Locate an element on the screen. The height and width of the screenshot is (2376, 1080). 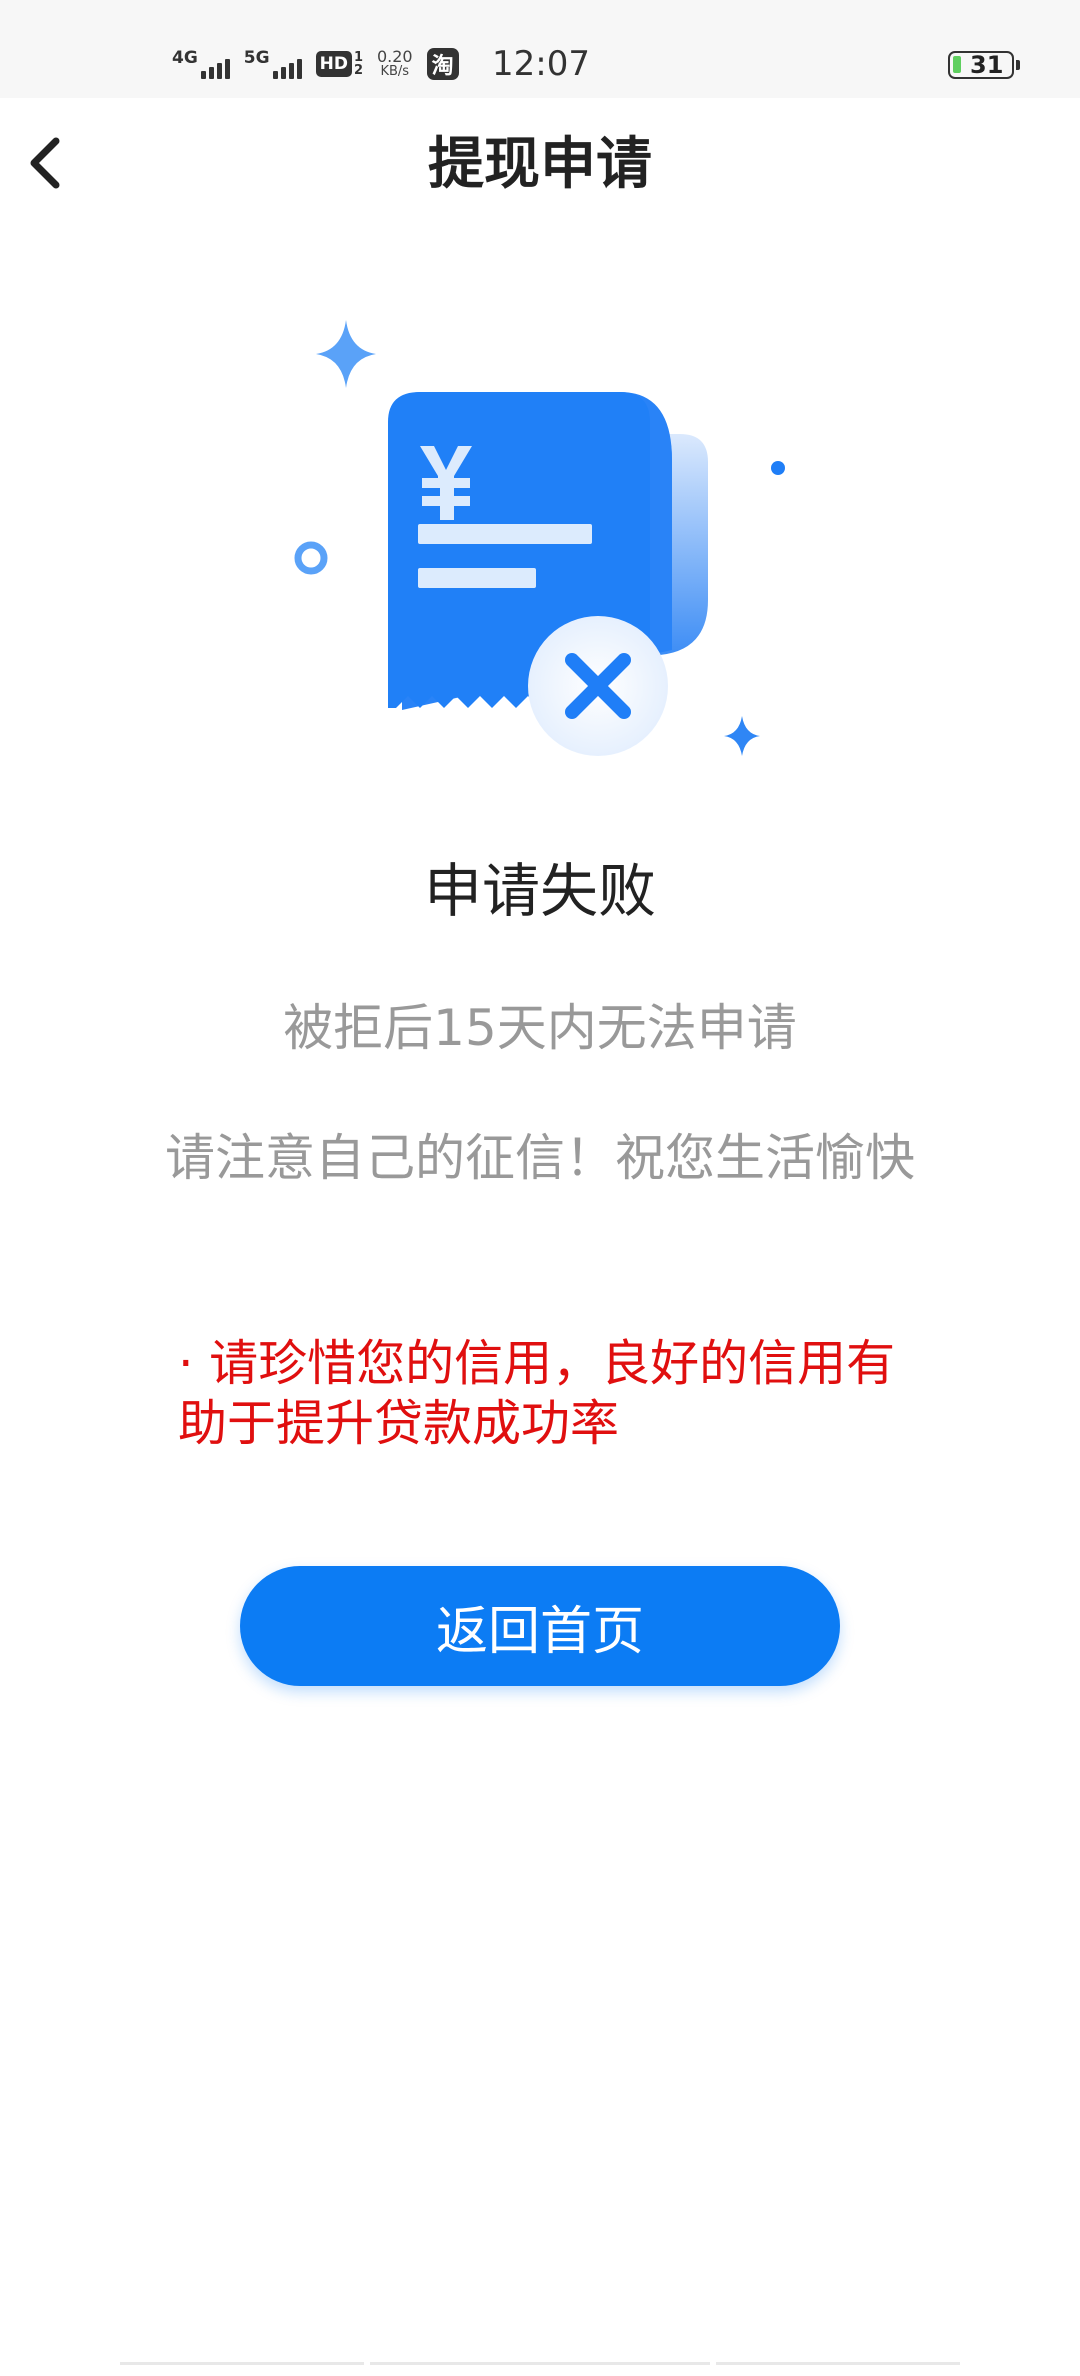
battery-level: 31 is located at coordinates (987, 65).